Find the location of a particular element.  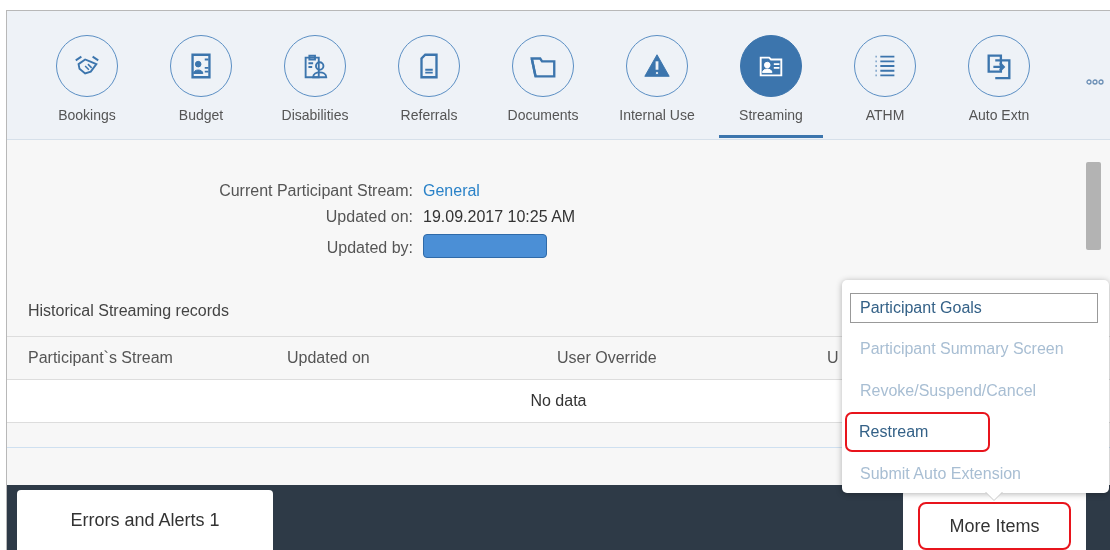

column-header: User Override is located at coordinates (607, 358).